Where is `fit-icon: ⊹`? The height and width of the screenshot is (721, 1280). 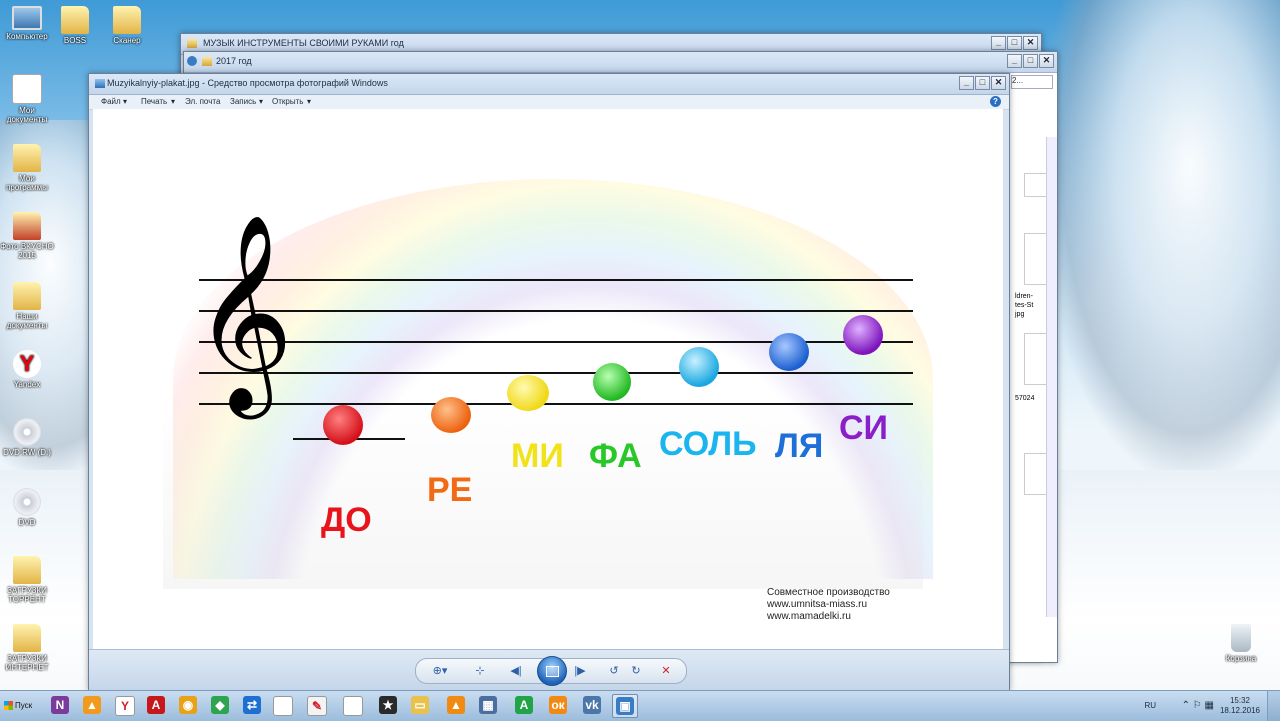 fit-icon: ⊹ is located at coordinates (480, 670).